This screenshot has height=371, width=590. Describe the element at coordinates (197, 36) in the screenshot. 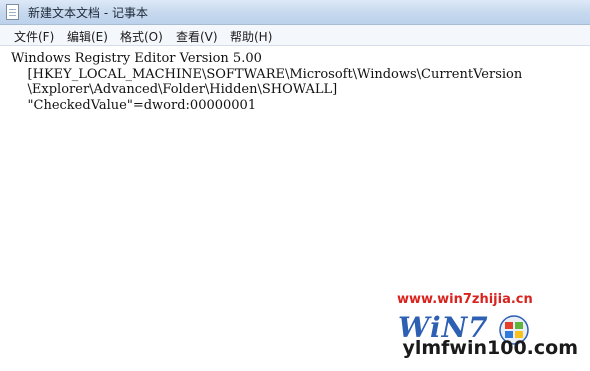

I see `menu-view: 查看(V)` at that location.